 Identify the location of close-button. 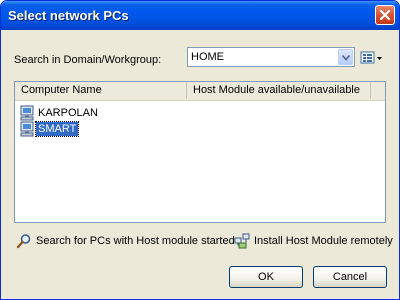
(385, 15).